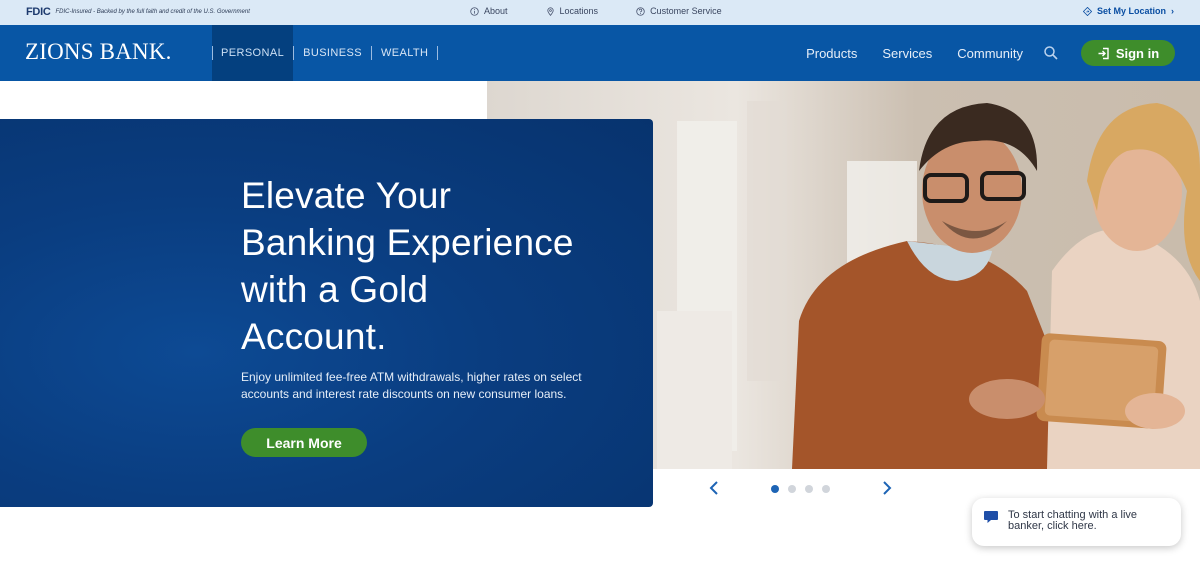  What do you see at coordinates (1137, 53) in the screenshot?
I see `sign-in-label: Sign in` at bounding box center [1137, 53].